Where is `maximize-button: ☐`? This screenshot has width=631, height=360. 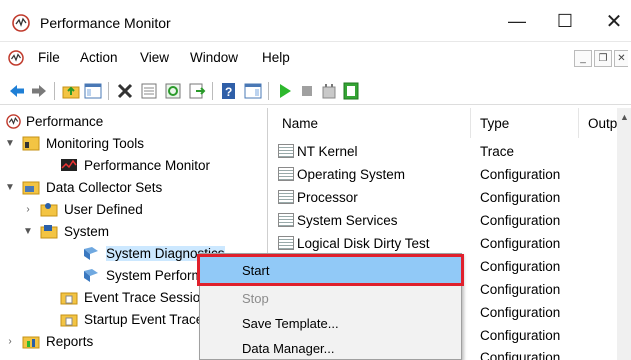
maximize-button: ☐ is located at coordinates (565, 21).